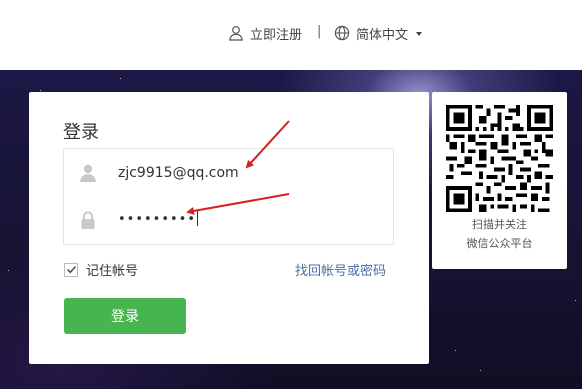 This screenshot has width=582, height=389. What do you see at coordinates (198, 218) in the screenshot?
I see `text-cursor` at bounding box center [198, 218].